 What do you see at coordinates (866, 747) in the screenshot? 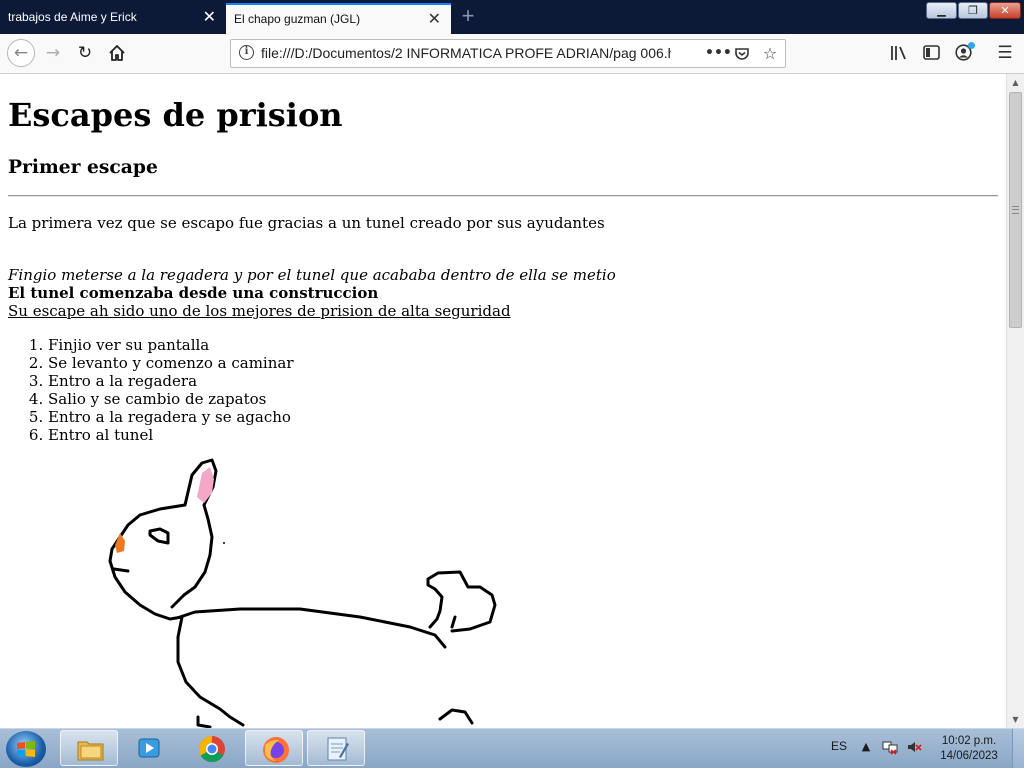
I see `show-hidden-icons-icon: ▲` at bounding box center [866, 747].